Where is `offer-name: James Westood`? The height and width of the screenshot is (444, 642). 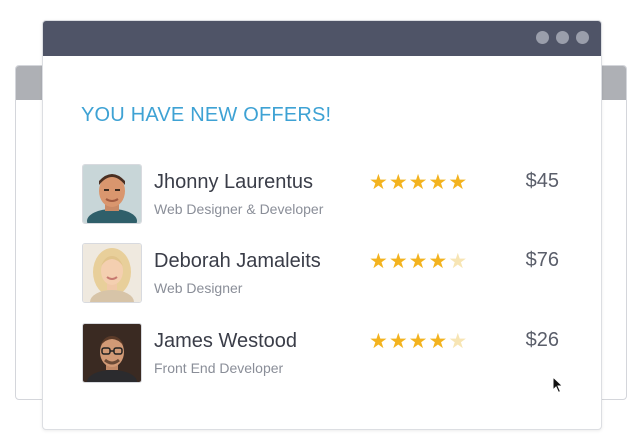
offer-name: James Westood is located at coordinates (226, 341).